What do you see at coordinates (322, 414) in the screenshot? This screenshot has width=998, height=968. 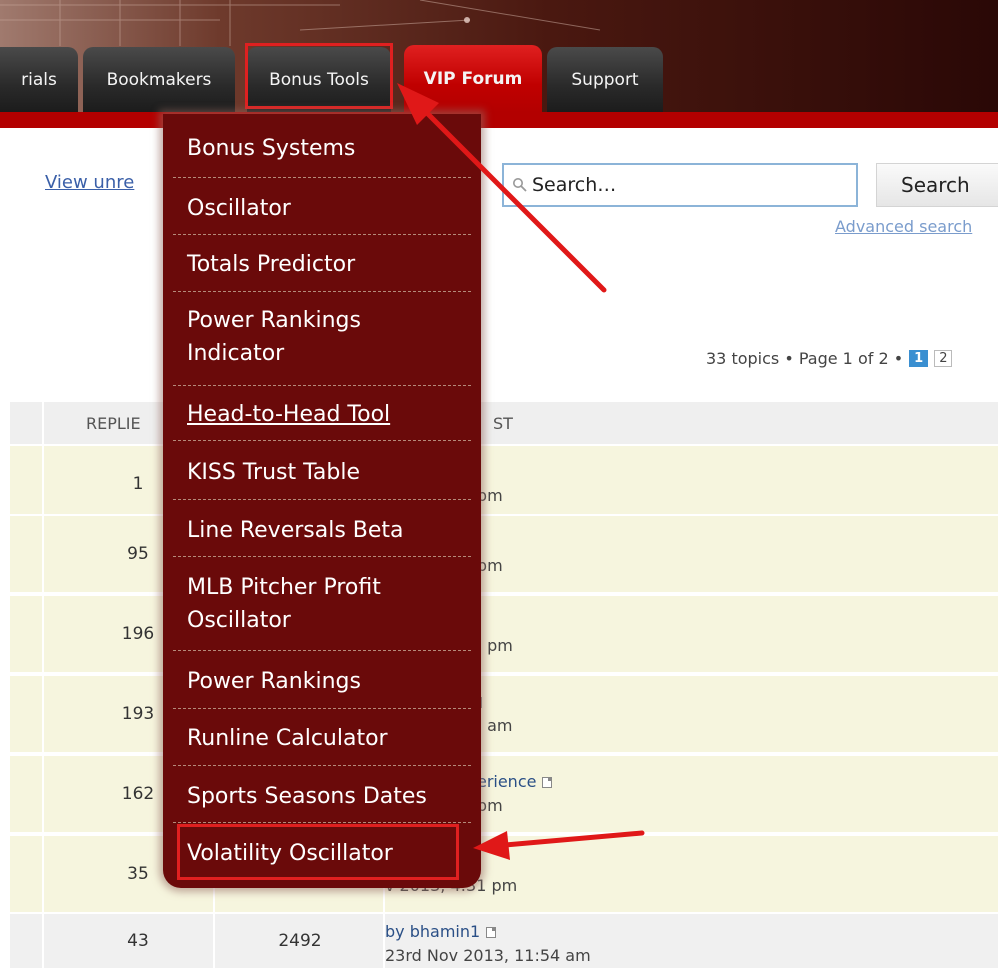 I see `menu-item-head-to-head-tool: Head-to-Head Tool` at bounding box center [322, 414].